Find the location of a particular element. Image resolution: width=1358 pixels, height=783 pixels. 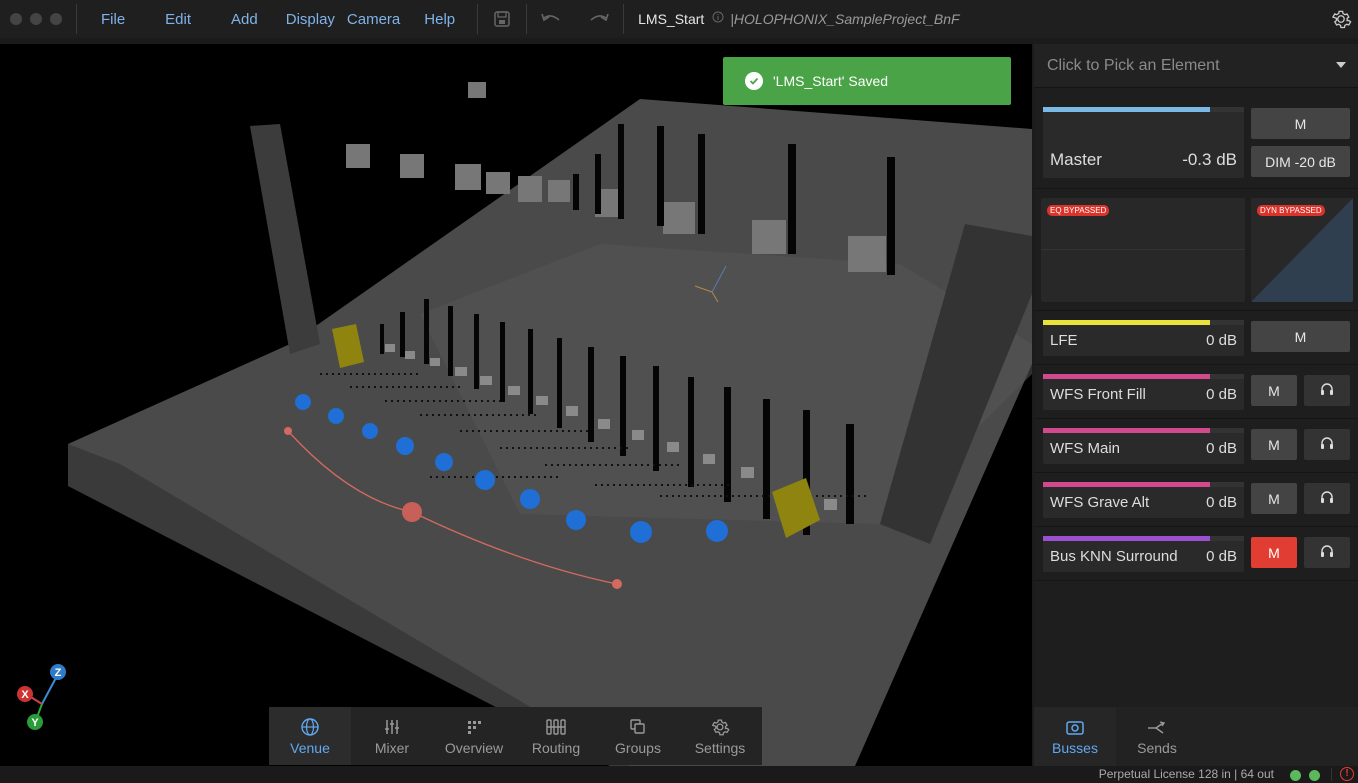

bus-name: WFS Front Fill is located at coordinates (1098, 394).